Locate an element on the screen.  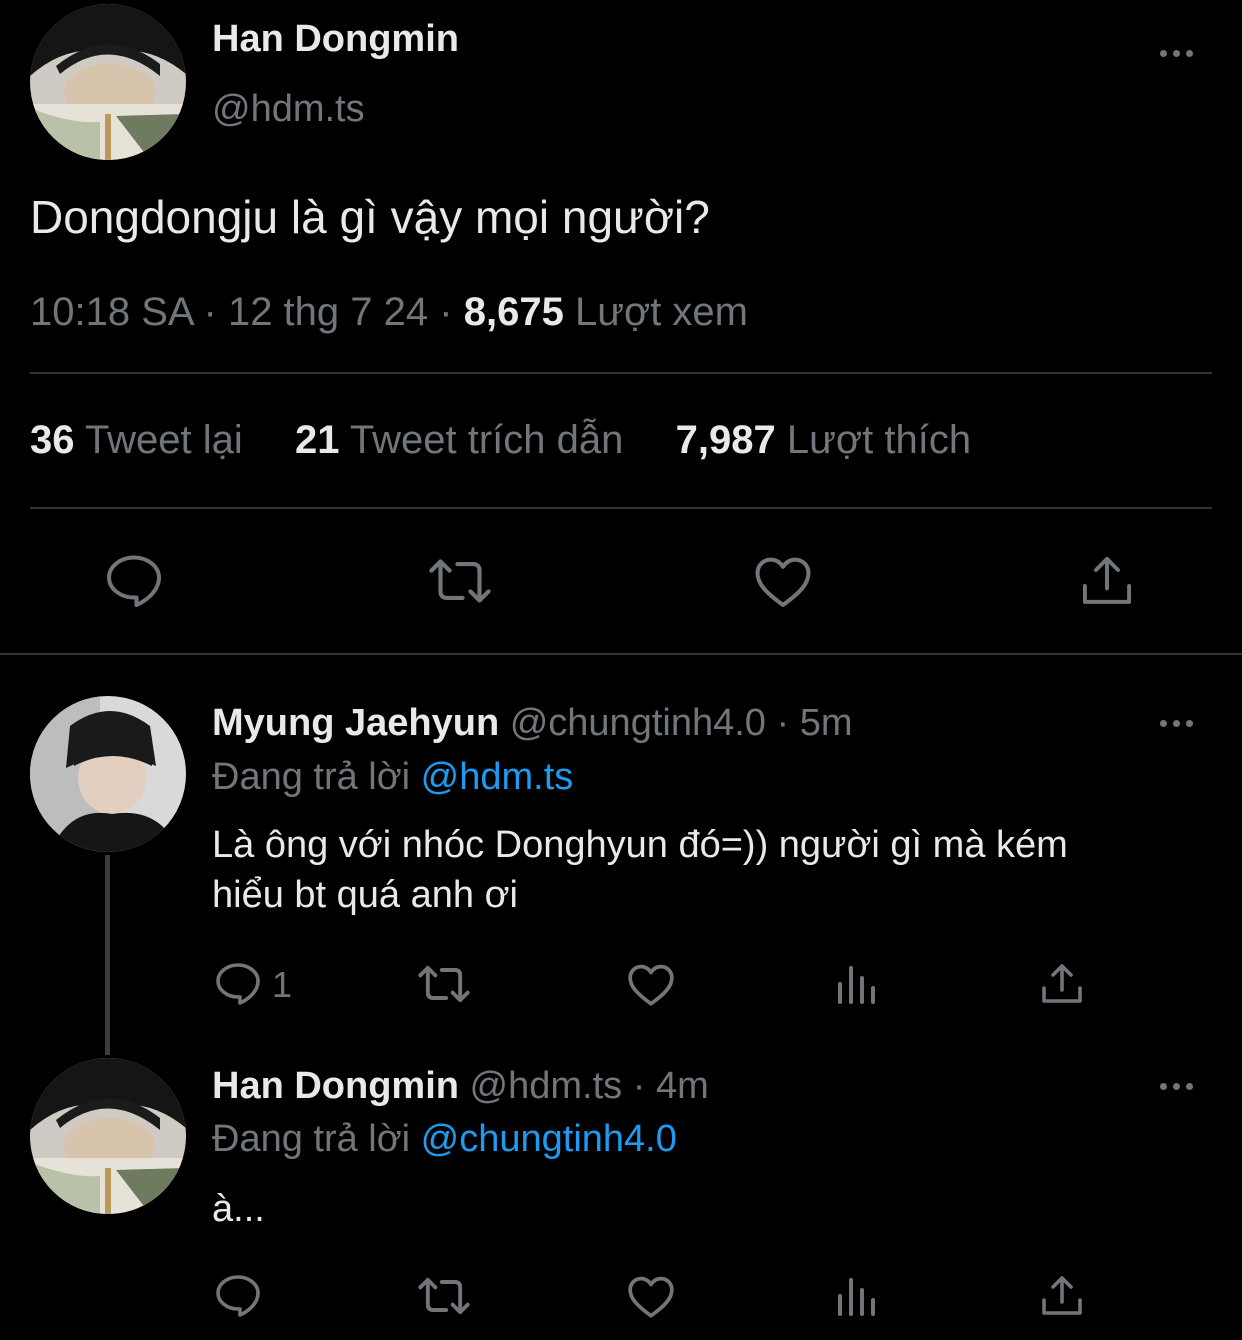
reply-time: 5m is located at coordinates (826, 723).